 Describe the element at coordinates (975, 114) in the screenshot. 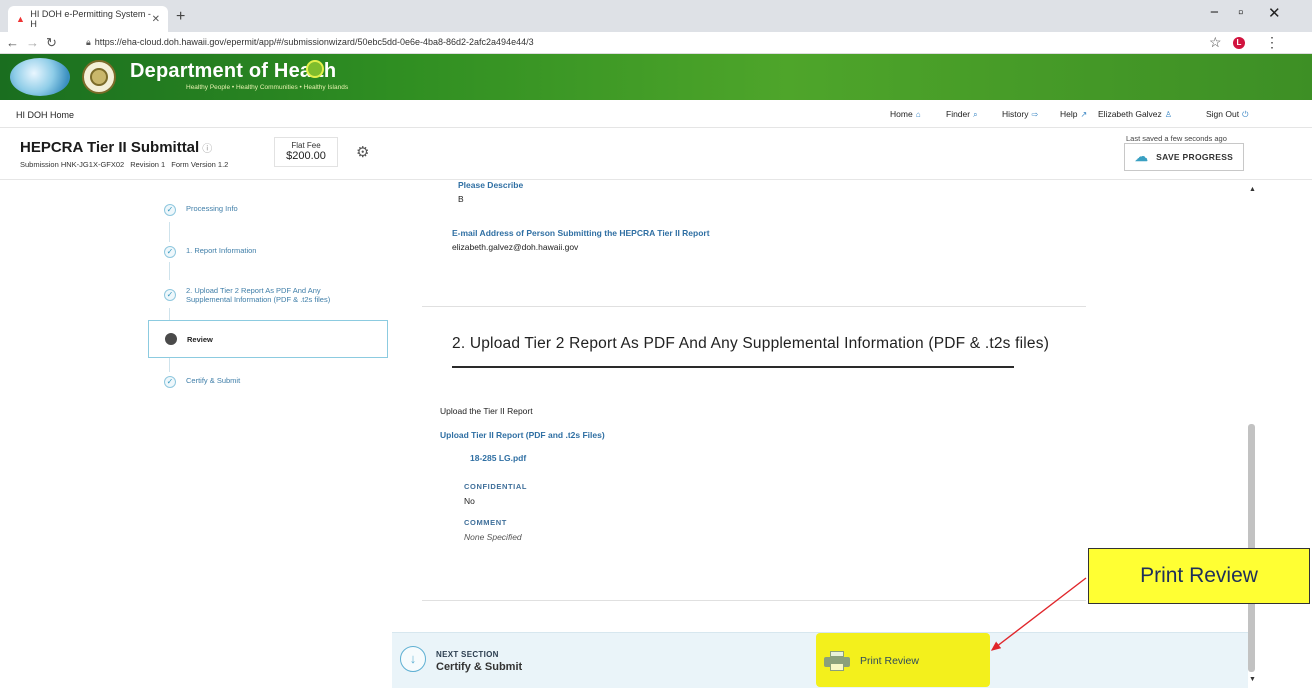

I see `search-icon: ⌕` at that location.